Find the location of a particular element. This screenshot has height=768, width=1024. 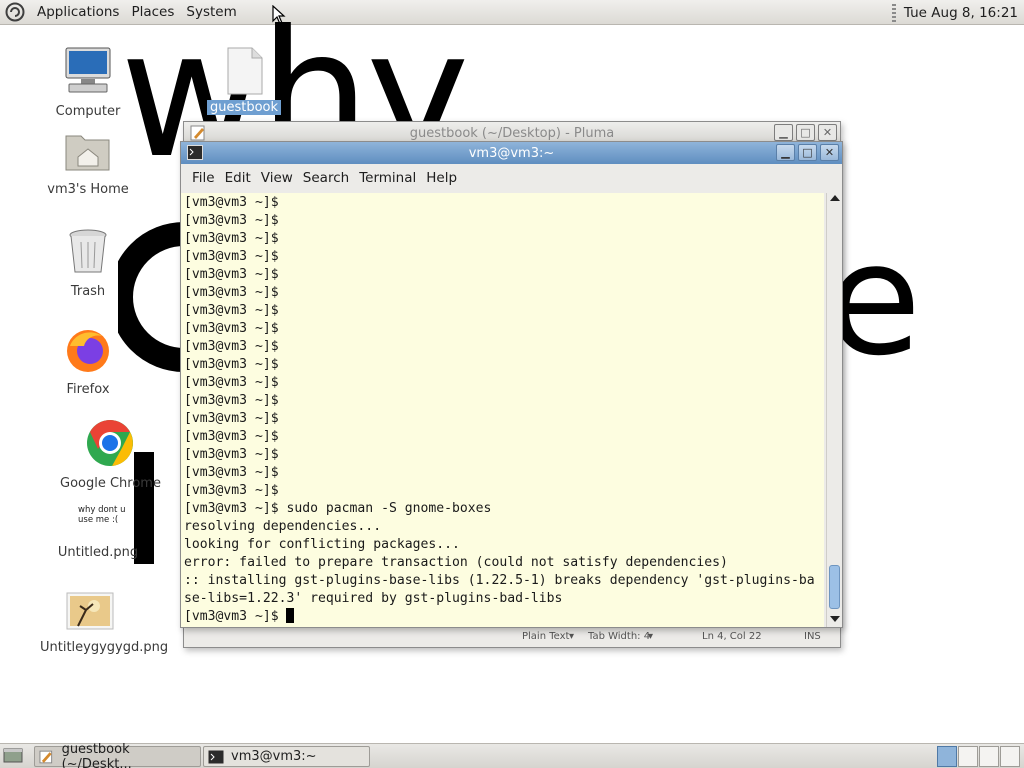

trash-icon is located at coordinates (88, 251).